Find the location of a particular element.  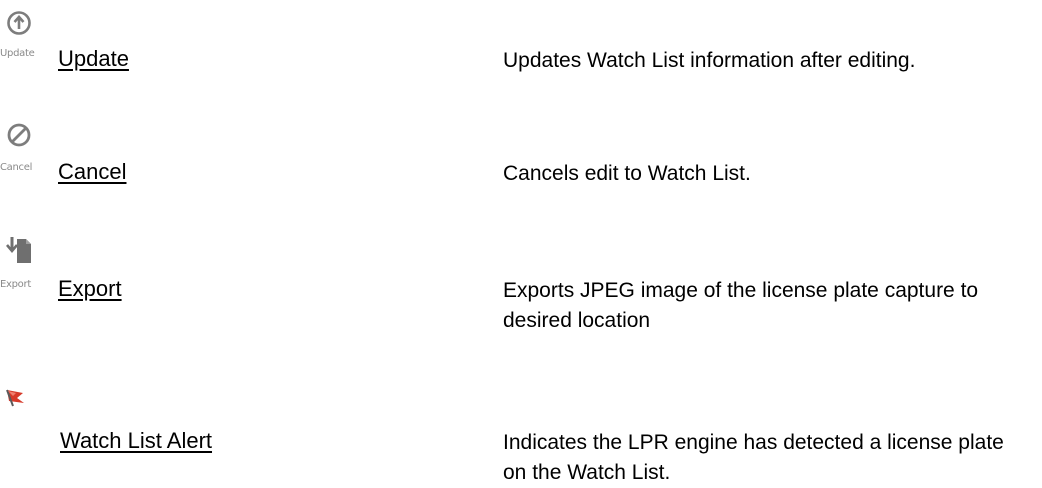

cancel-icon-caption: Cancel is located at coordinates (16, 167).